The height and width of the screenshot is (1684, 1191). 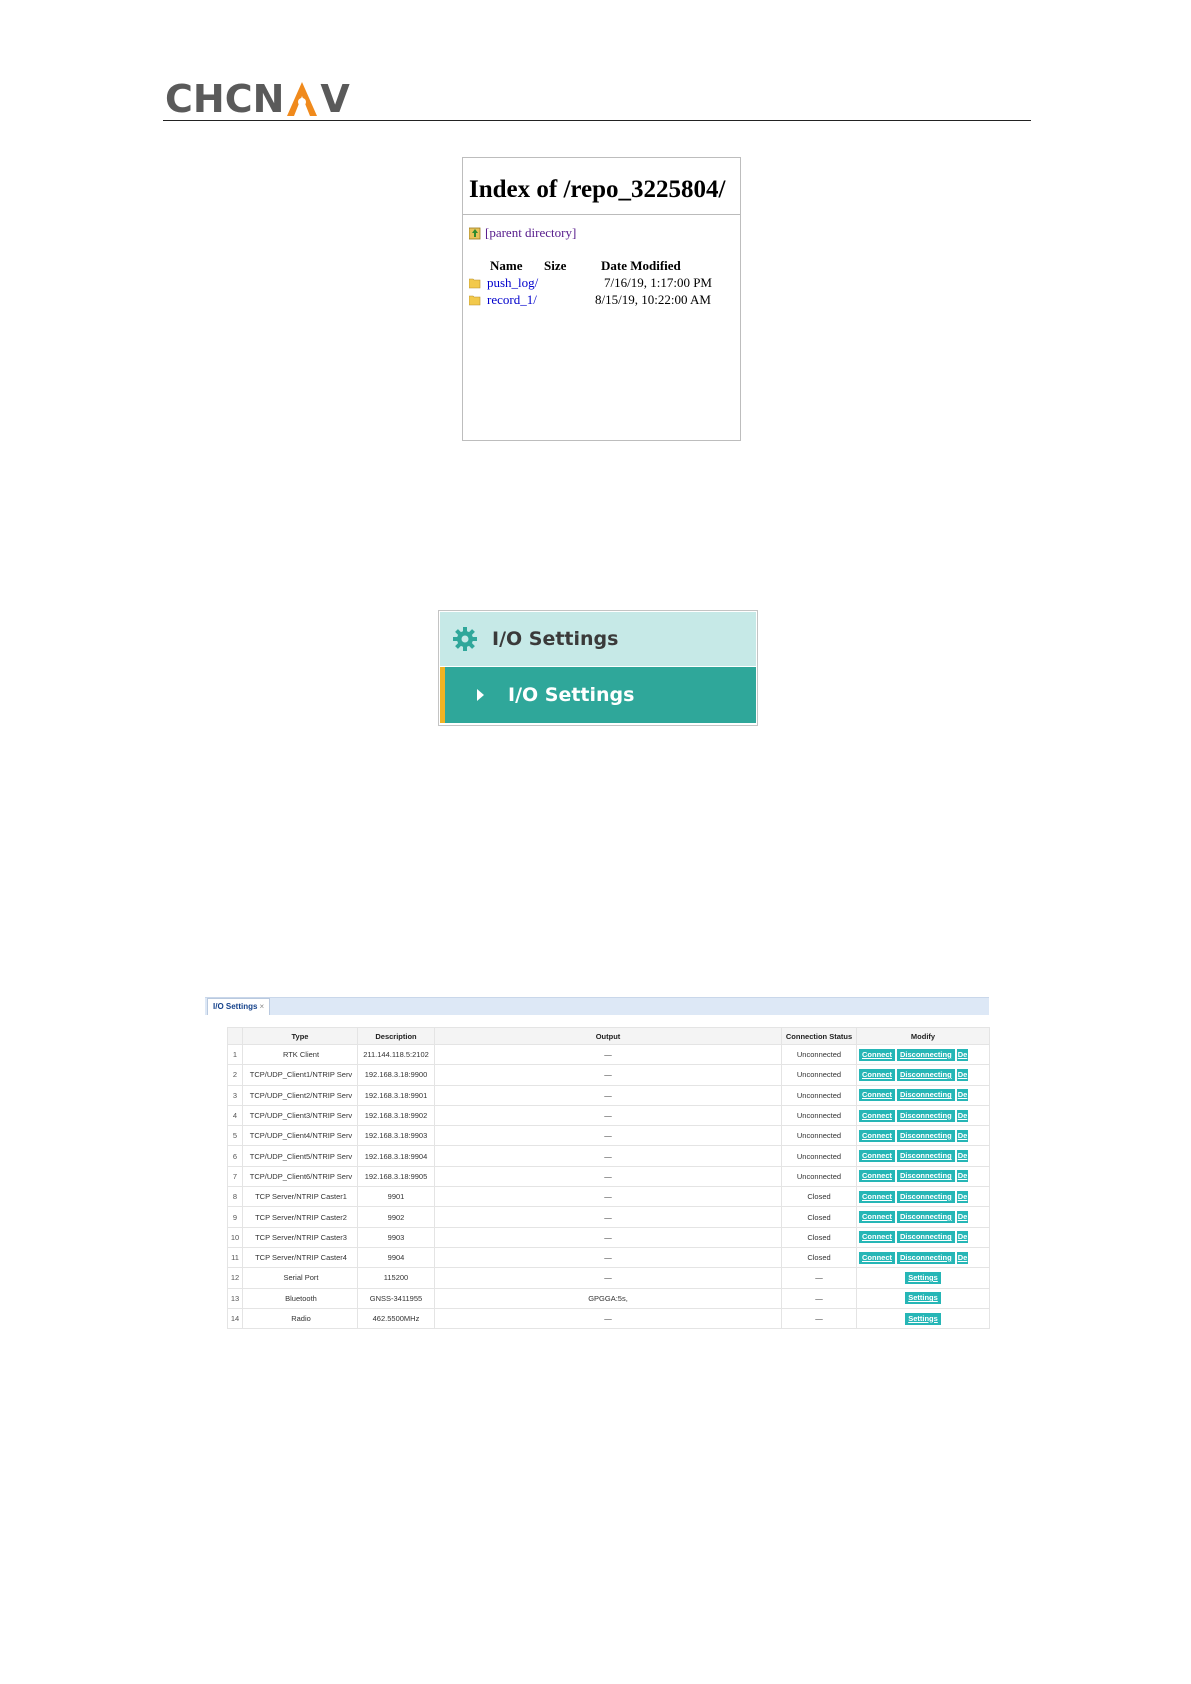 I want to click on chcnav-logo: CHCN V, so click(x=257, y=99).